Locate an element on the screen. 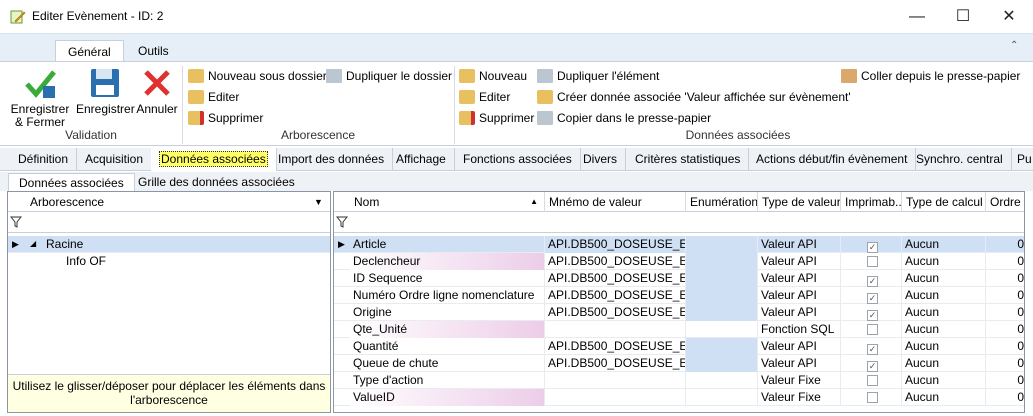 The height and width of the screenshot is (416, 1033). dropdown-arrow-icon: ▼ is located at coordinates (318, 202).